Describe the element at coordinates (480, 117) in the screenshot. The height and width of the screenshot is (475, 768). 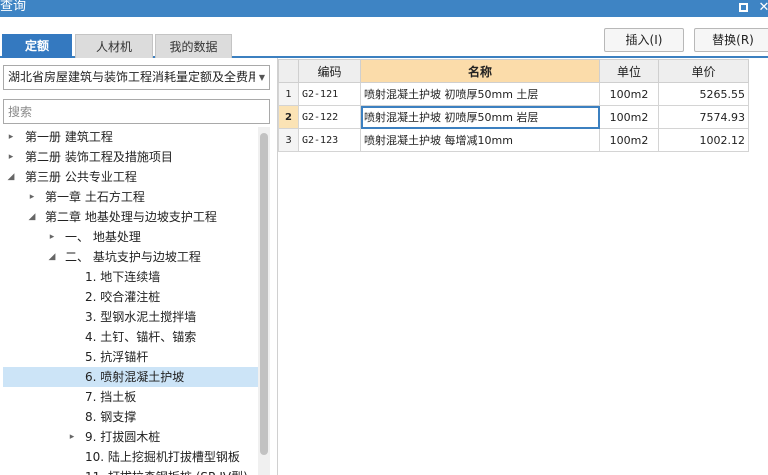
I see `cell-name: 喷射混凝土护坡 初喷厚50mm 岩层` at that location.